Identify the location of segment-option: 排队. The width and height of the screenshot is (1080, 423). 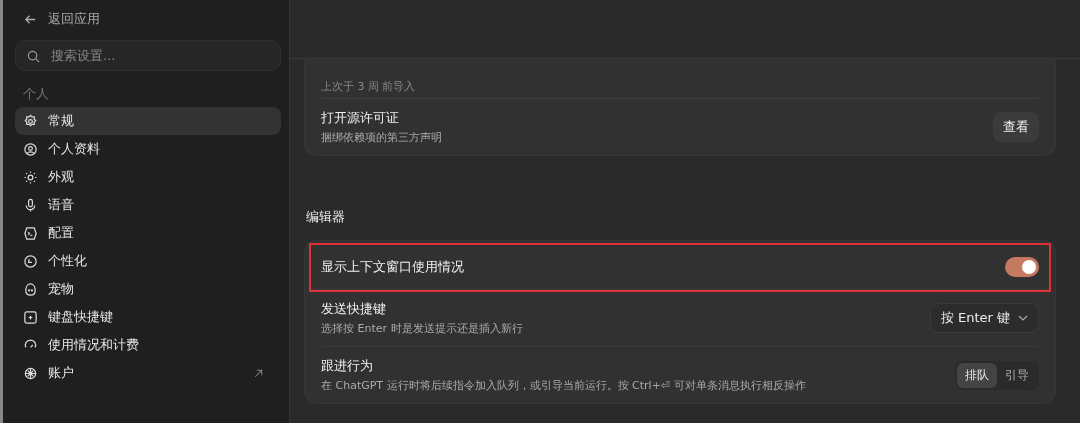
(977, 375).